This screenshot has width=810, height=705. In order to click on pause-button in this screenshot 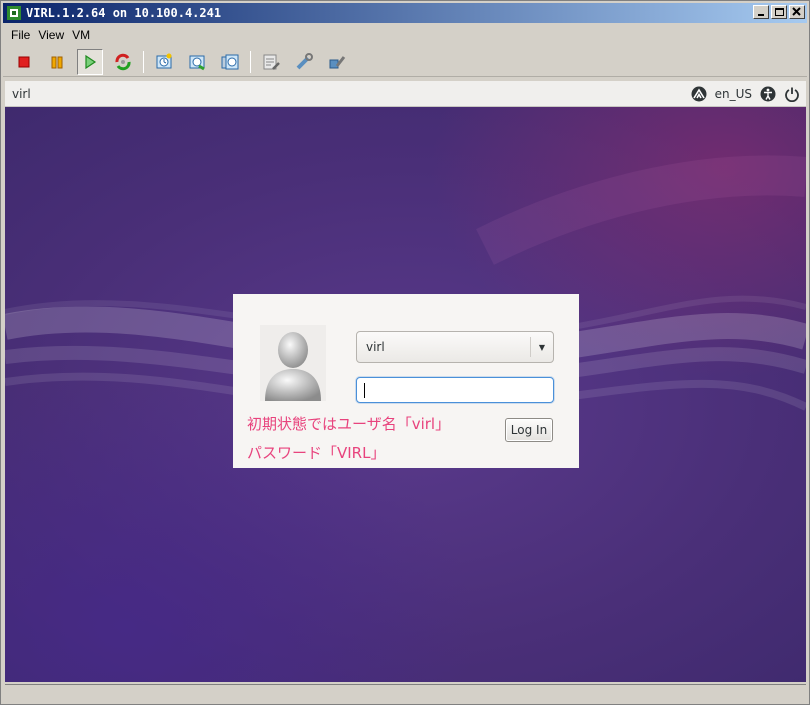, I will do `click(57, 62)`.